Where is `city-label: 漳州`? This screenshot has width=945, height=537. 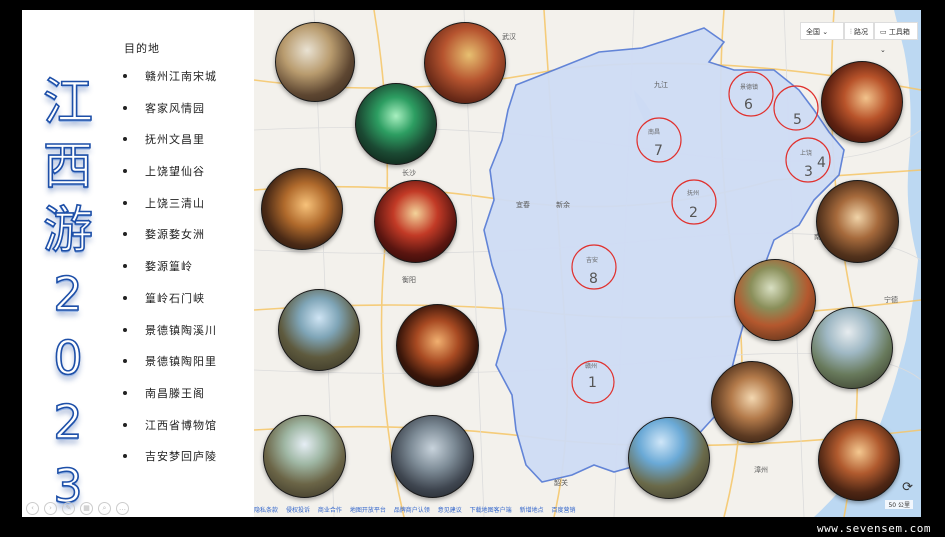
city-label: 漳州 is located at coordinates (761, 470).